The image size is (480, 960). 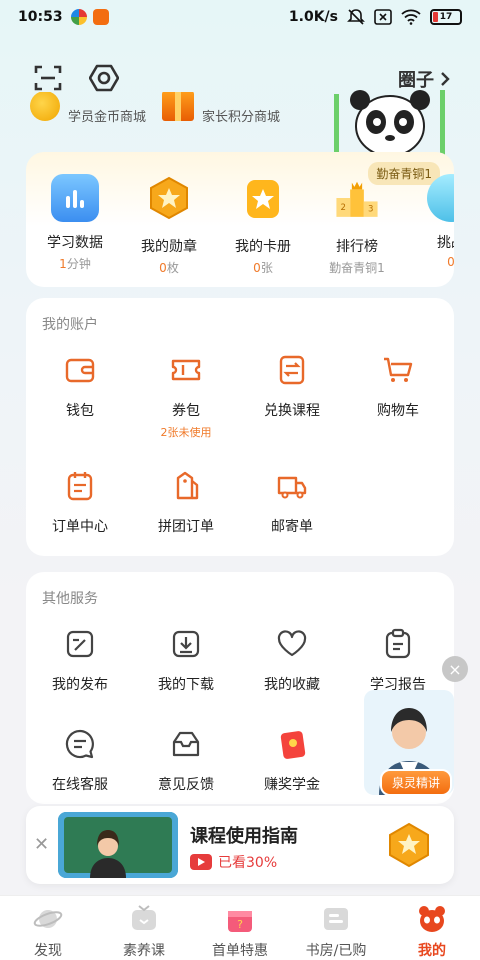 I want to click on tab-discover: 发现, so click(x=48, y=928).